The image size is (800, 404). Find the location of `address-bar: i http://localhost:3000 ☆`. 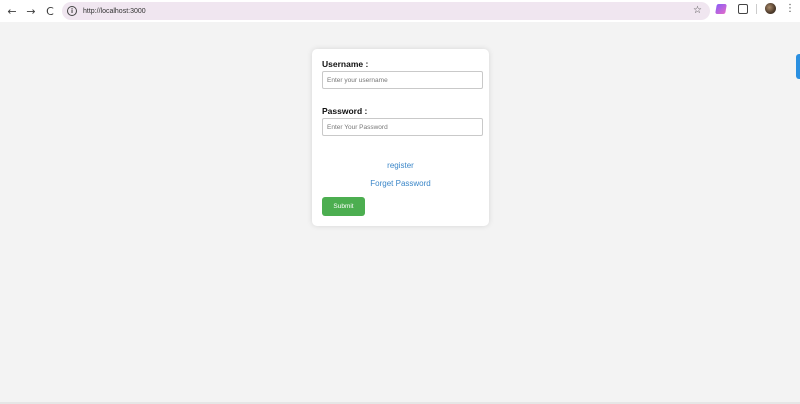

address-bar: i http://localhost:3000 ☆ is located at coordinates (386, 11).